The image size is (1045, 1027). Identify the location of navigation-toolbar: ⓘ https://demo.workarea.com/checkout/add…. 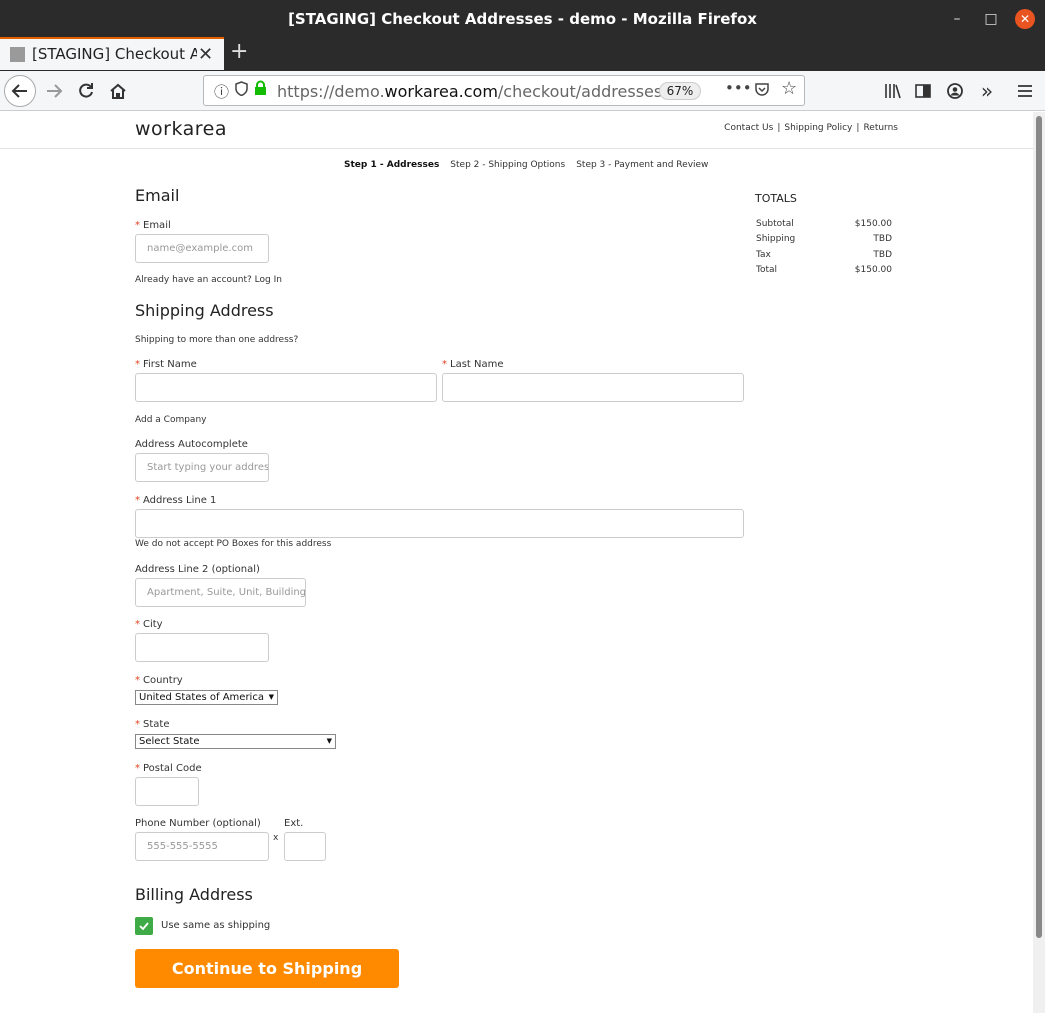
(522, 91).